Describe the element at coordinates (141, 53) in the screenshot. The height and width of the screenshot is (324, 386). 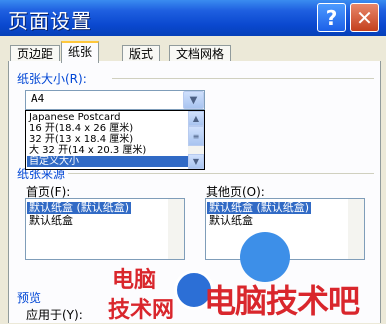
I see `tab-layout: 版式` at that location.